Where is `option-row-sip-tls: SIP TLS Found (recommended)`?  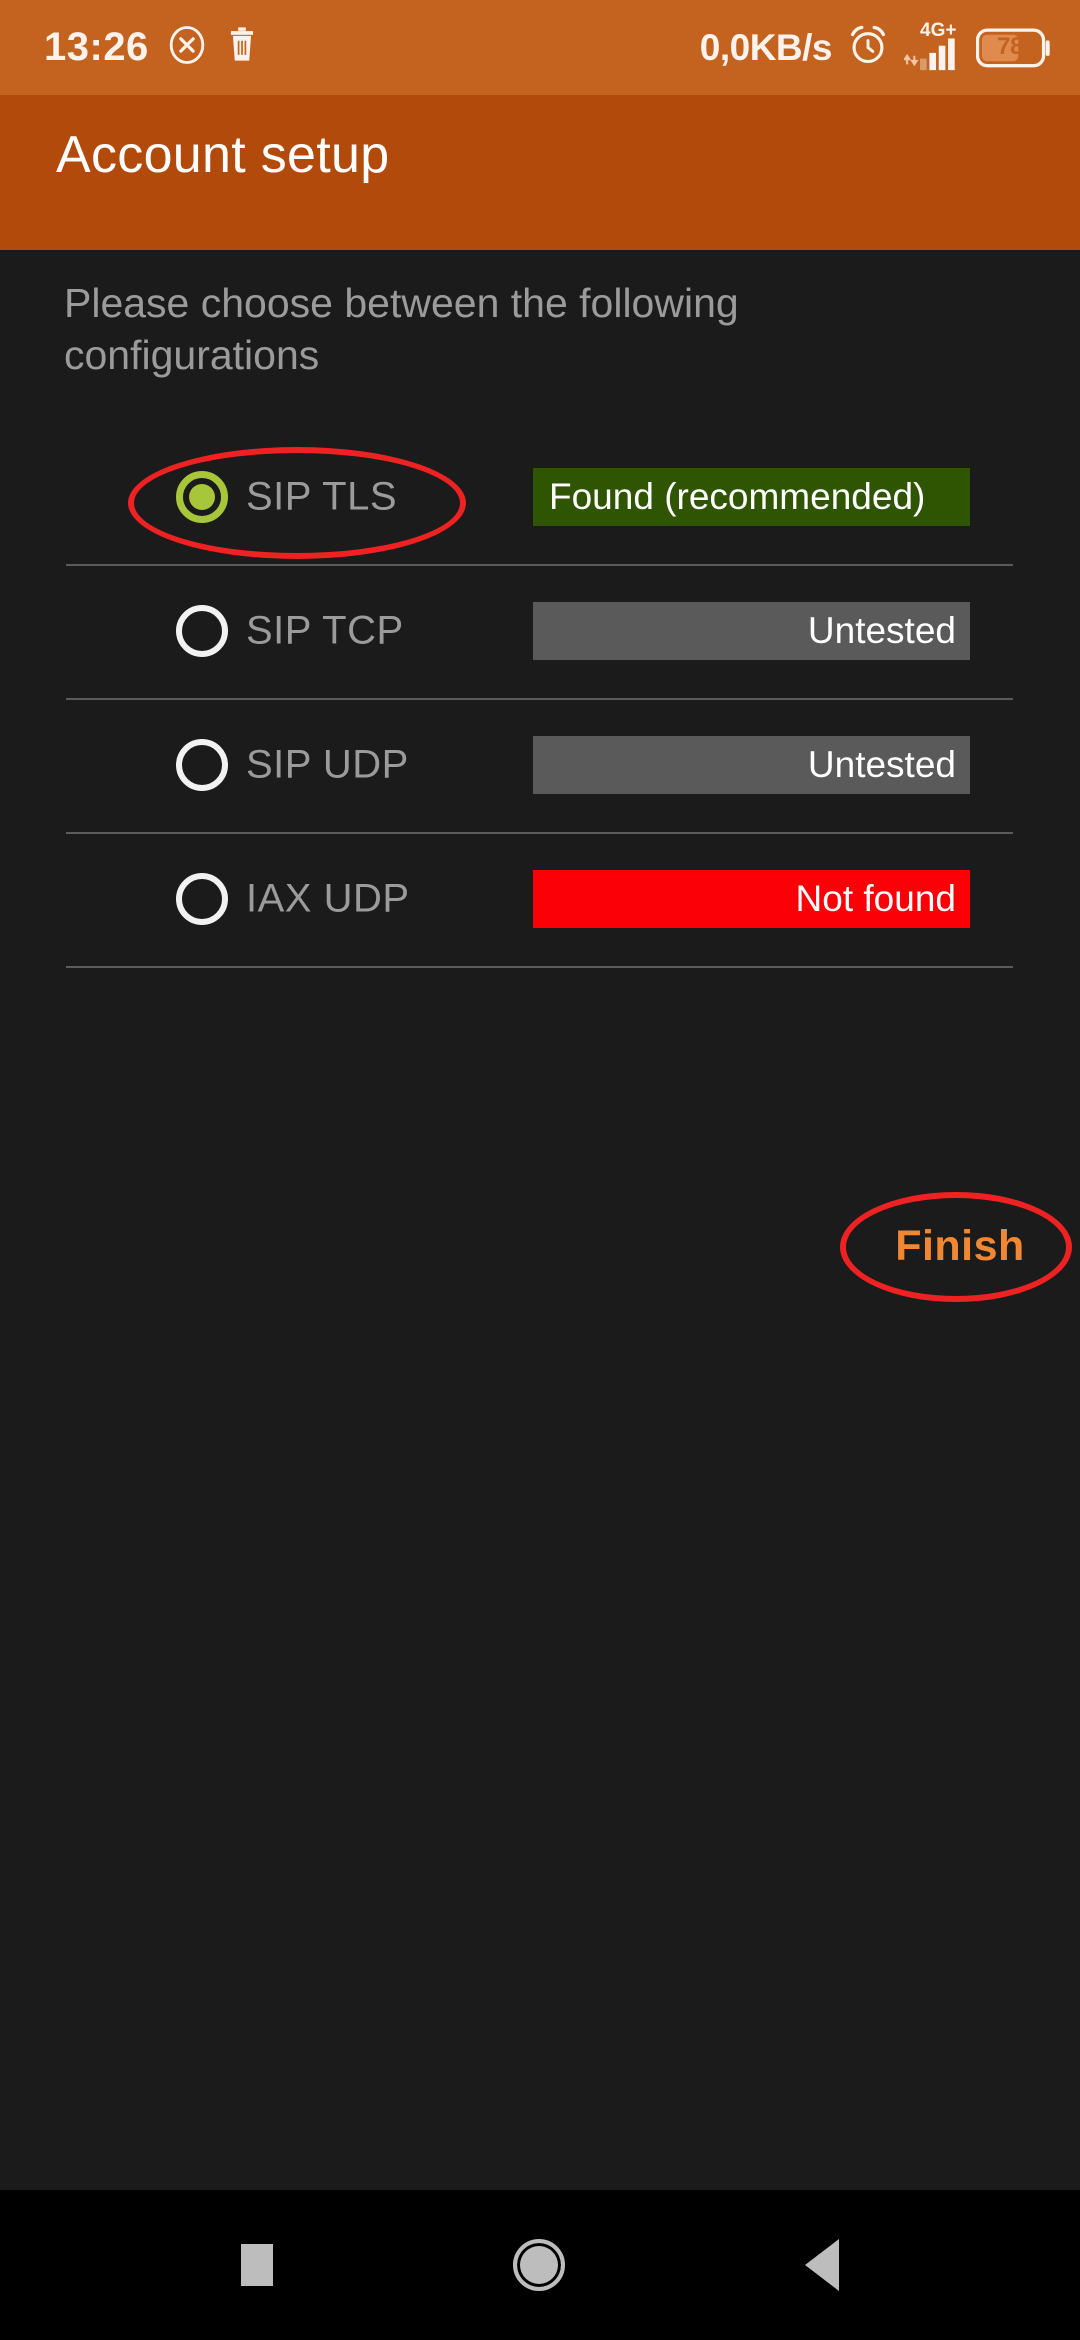
option-row-sip-tls: SIP TLS Found (recommended) is located at coordinates (540, 497).